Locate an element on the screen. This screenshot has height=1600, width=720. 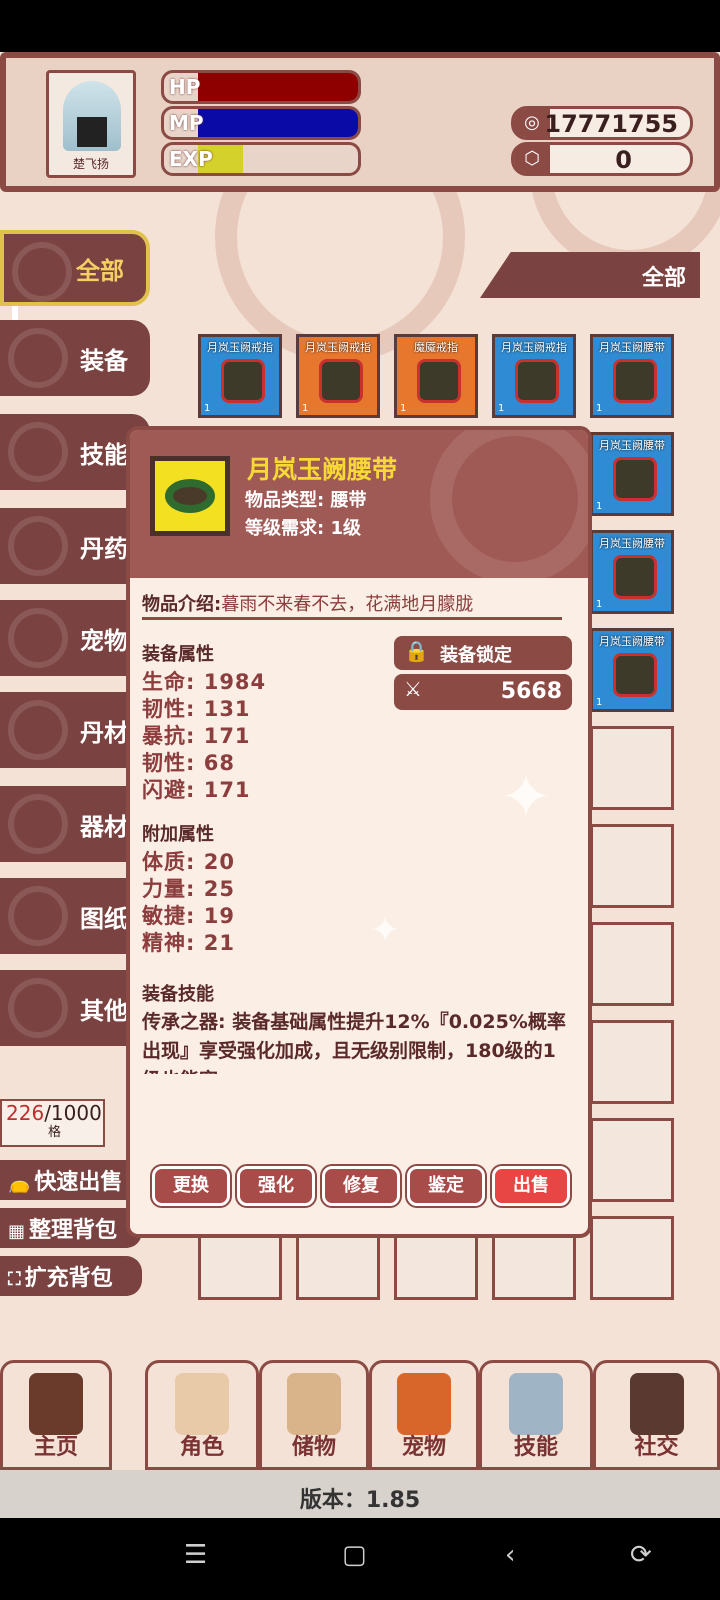
dialog-header: 月岚玉阙腰带 物品类型: 腰带 等级需求: 1级 is located at coordinates (359, 507).